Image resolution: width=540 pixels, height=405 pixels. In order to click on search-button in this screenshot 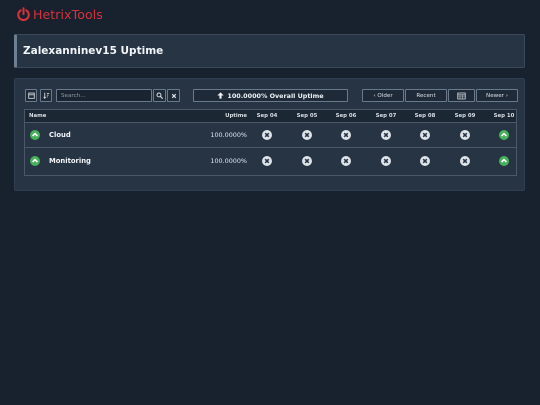, I will do `click(159, 95)`.